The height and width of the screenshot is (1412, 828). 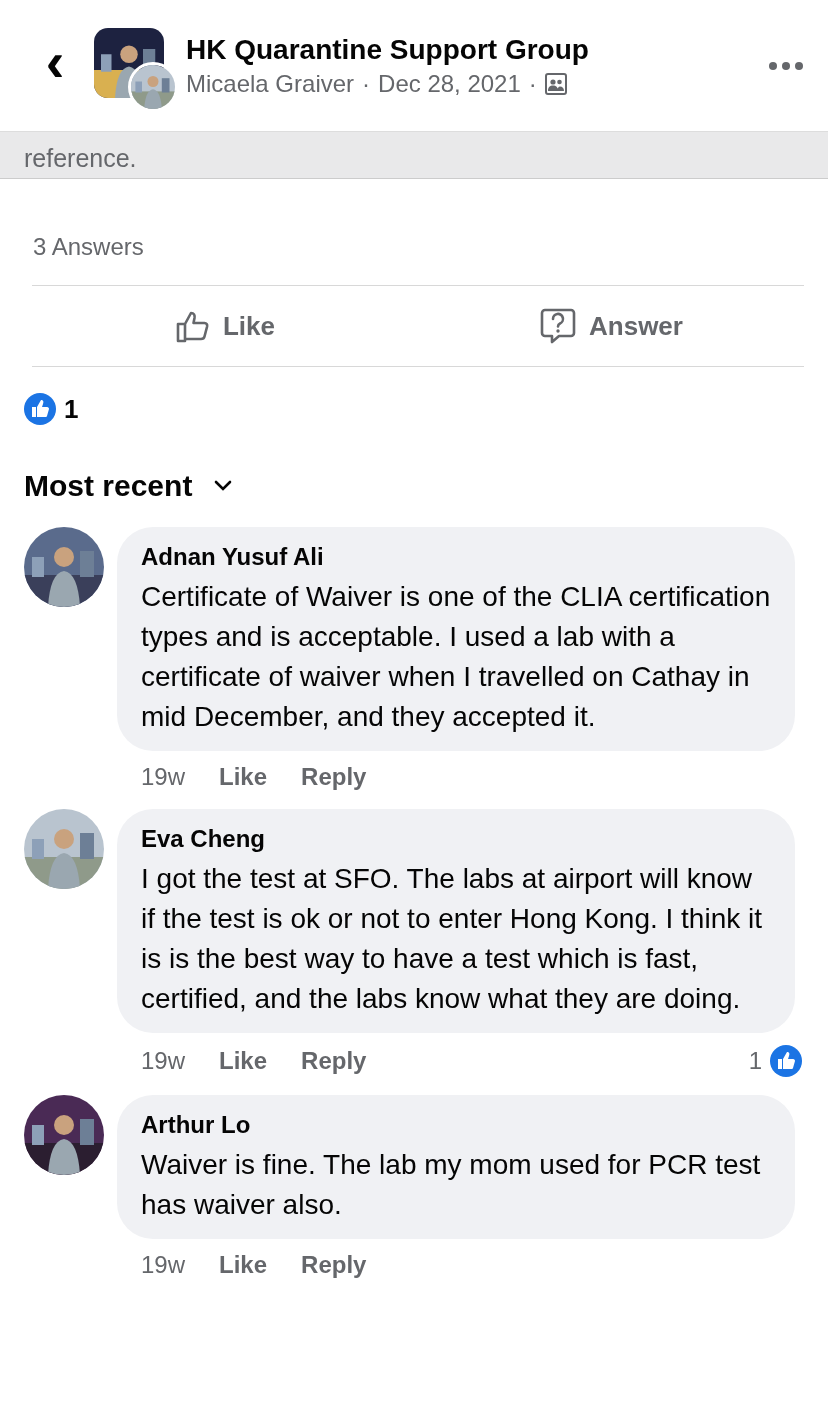 I want to click on comment-text: Waiver is fine. The lab my mom used for PCR test has waiver also., so click(x=451, y=1185).